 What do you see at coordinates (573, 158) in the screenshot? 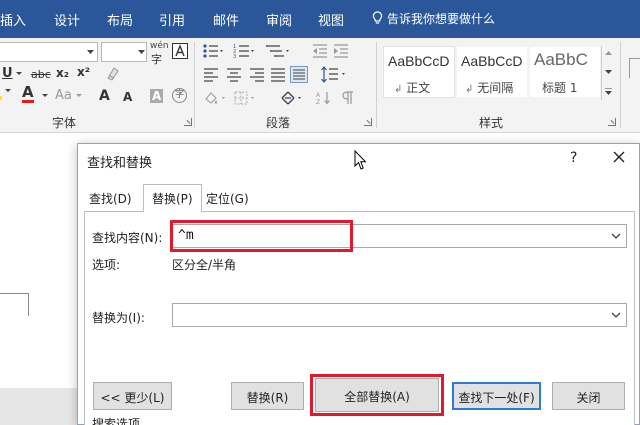
I see `help-button: ?` at bounding box center [573, 158].